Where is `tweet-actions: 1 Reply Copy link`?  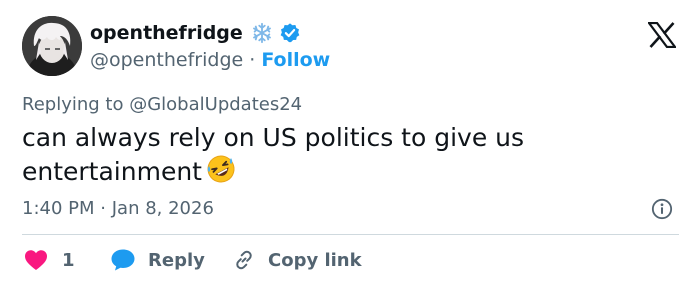
tweet-actions: 1 Reply Copy link is located at coordinates (350, 260).